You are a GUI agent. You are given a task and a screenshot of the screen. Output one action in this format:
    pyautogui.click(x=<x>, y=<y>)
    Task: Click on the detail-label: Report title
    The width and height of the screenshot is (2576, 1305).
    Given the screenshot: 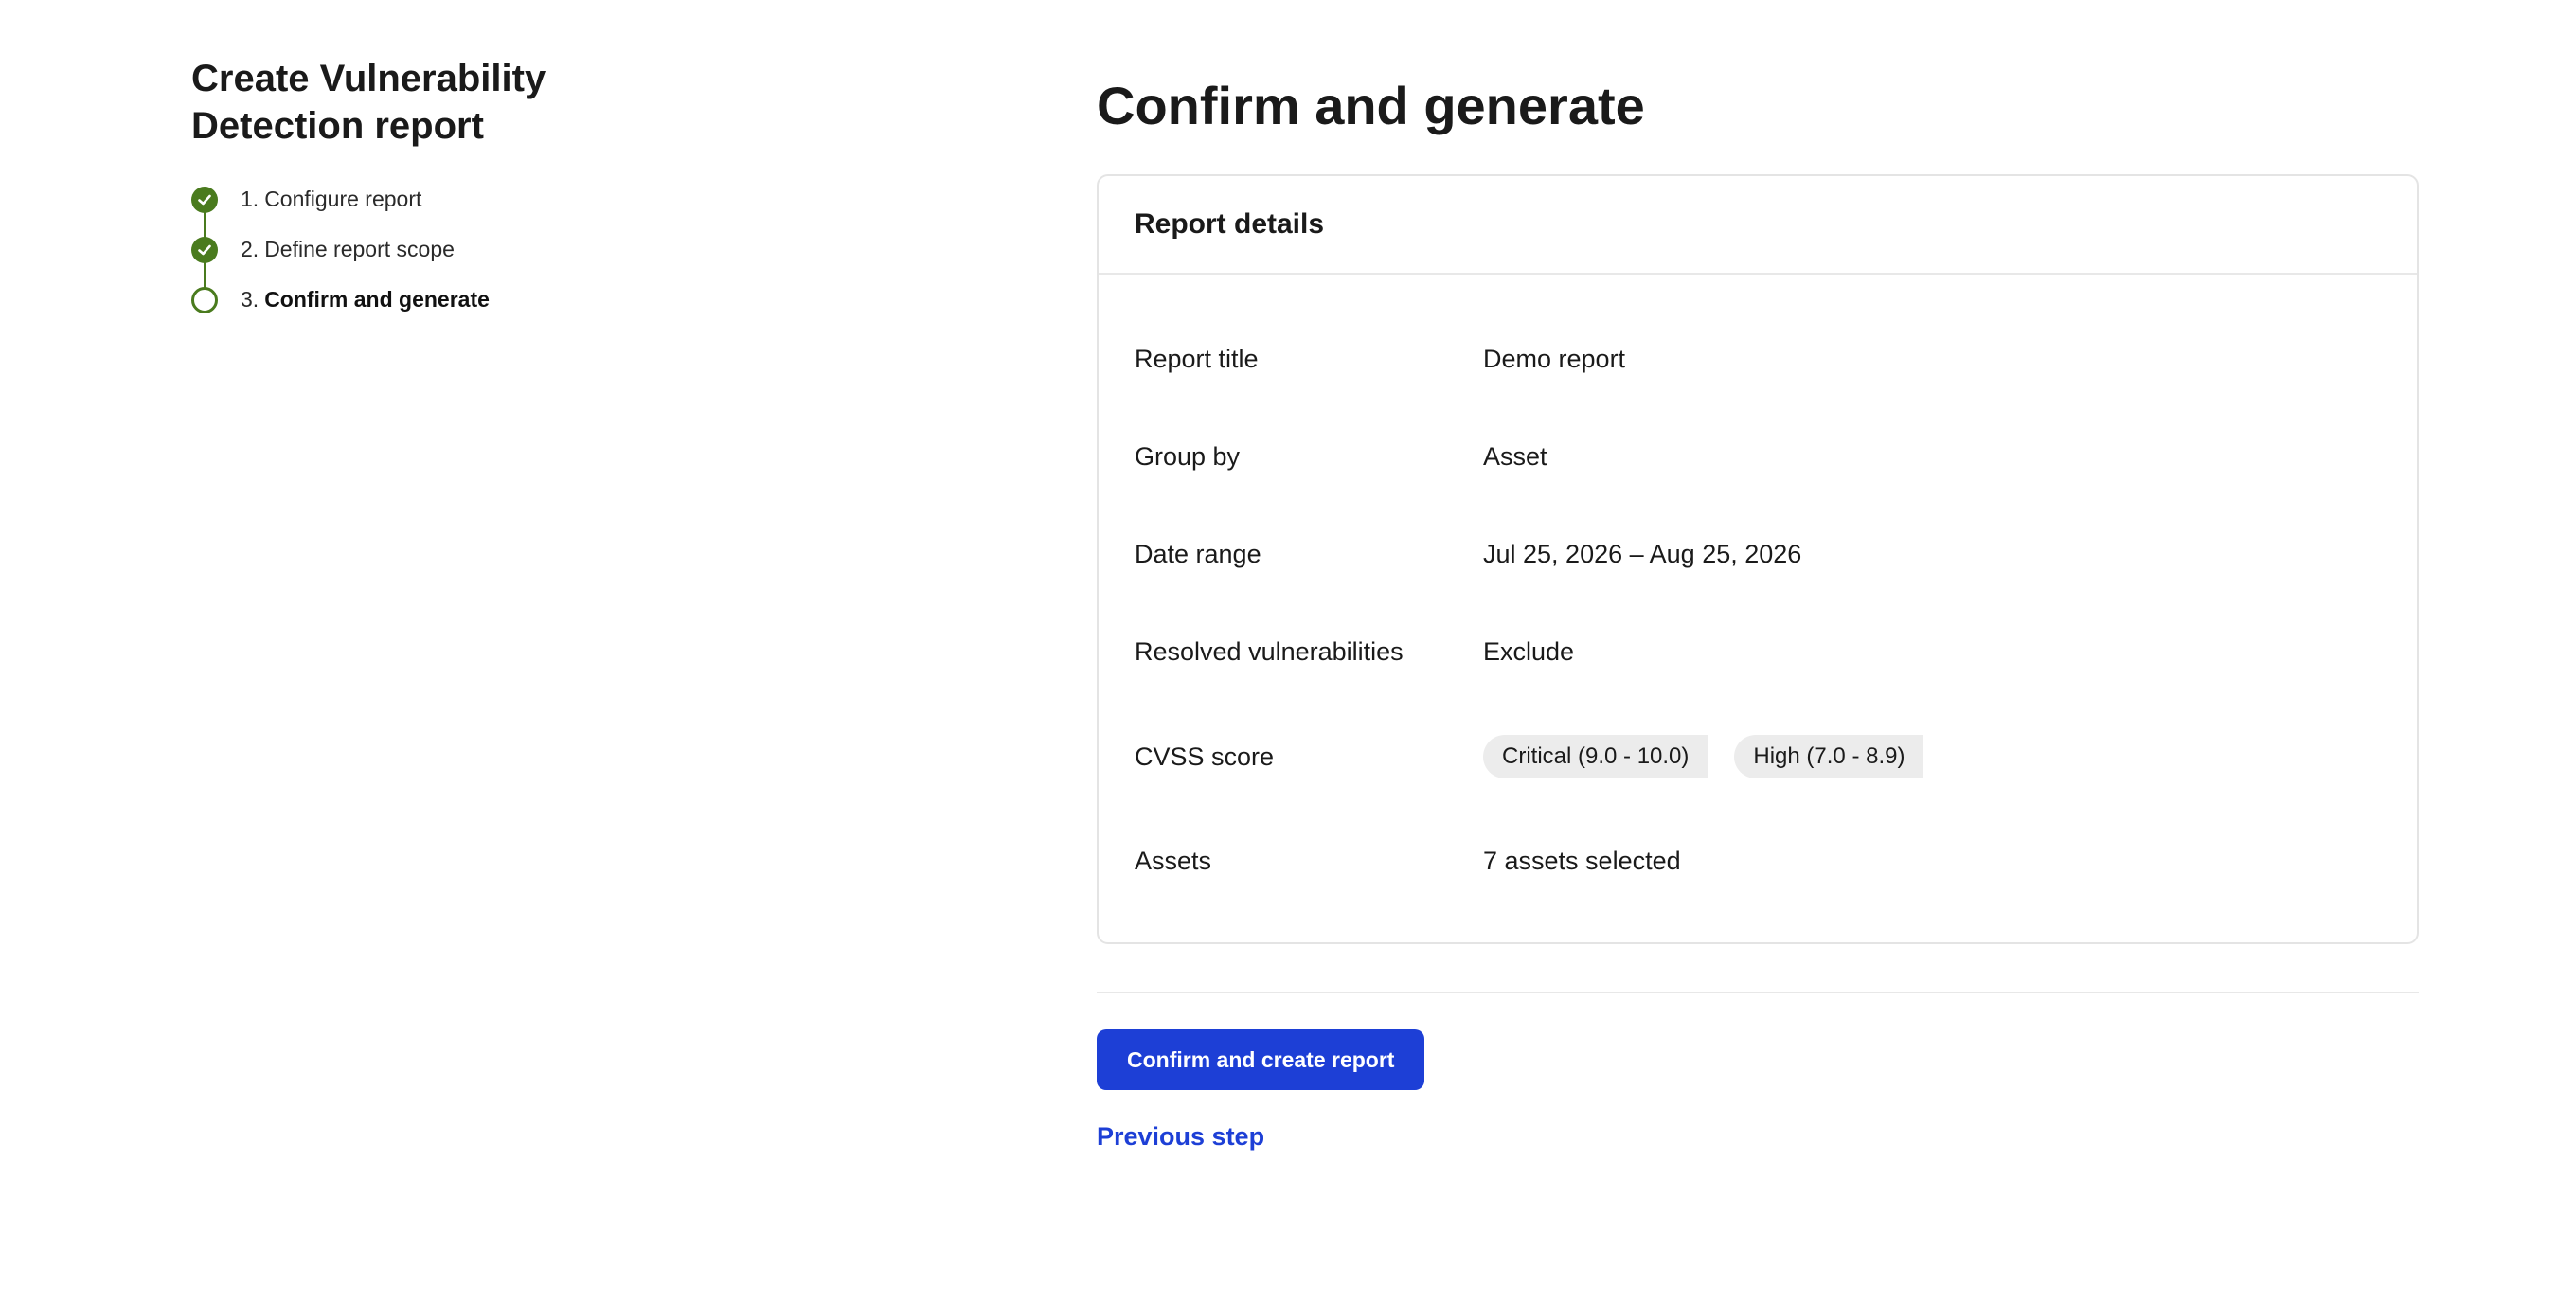 What is the action you would take?
    pyautogui.click(x=1197, y=359)
    